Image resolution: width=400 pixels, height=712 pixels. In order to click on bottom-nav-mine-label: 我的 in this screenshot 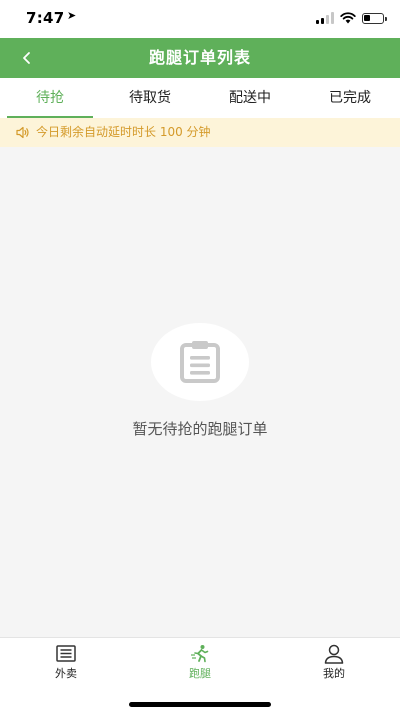, I will do `click(334, 673)`.